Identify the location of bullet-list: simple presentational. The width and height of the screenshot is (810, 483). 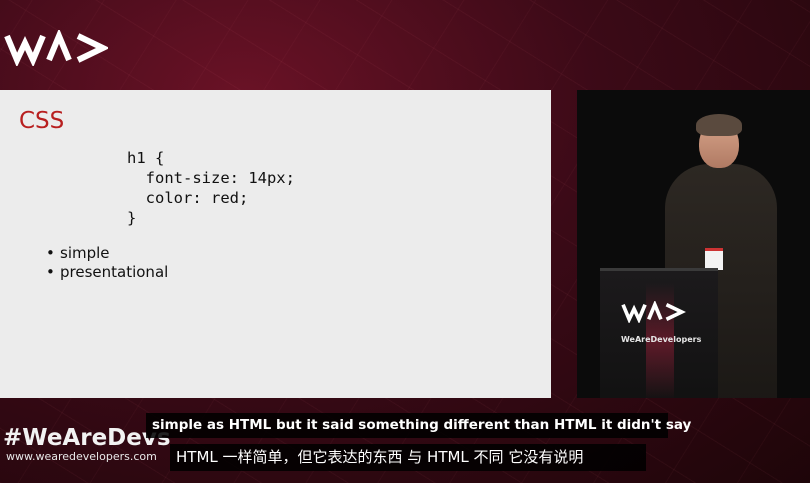
(107, 263).